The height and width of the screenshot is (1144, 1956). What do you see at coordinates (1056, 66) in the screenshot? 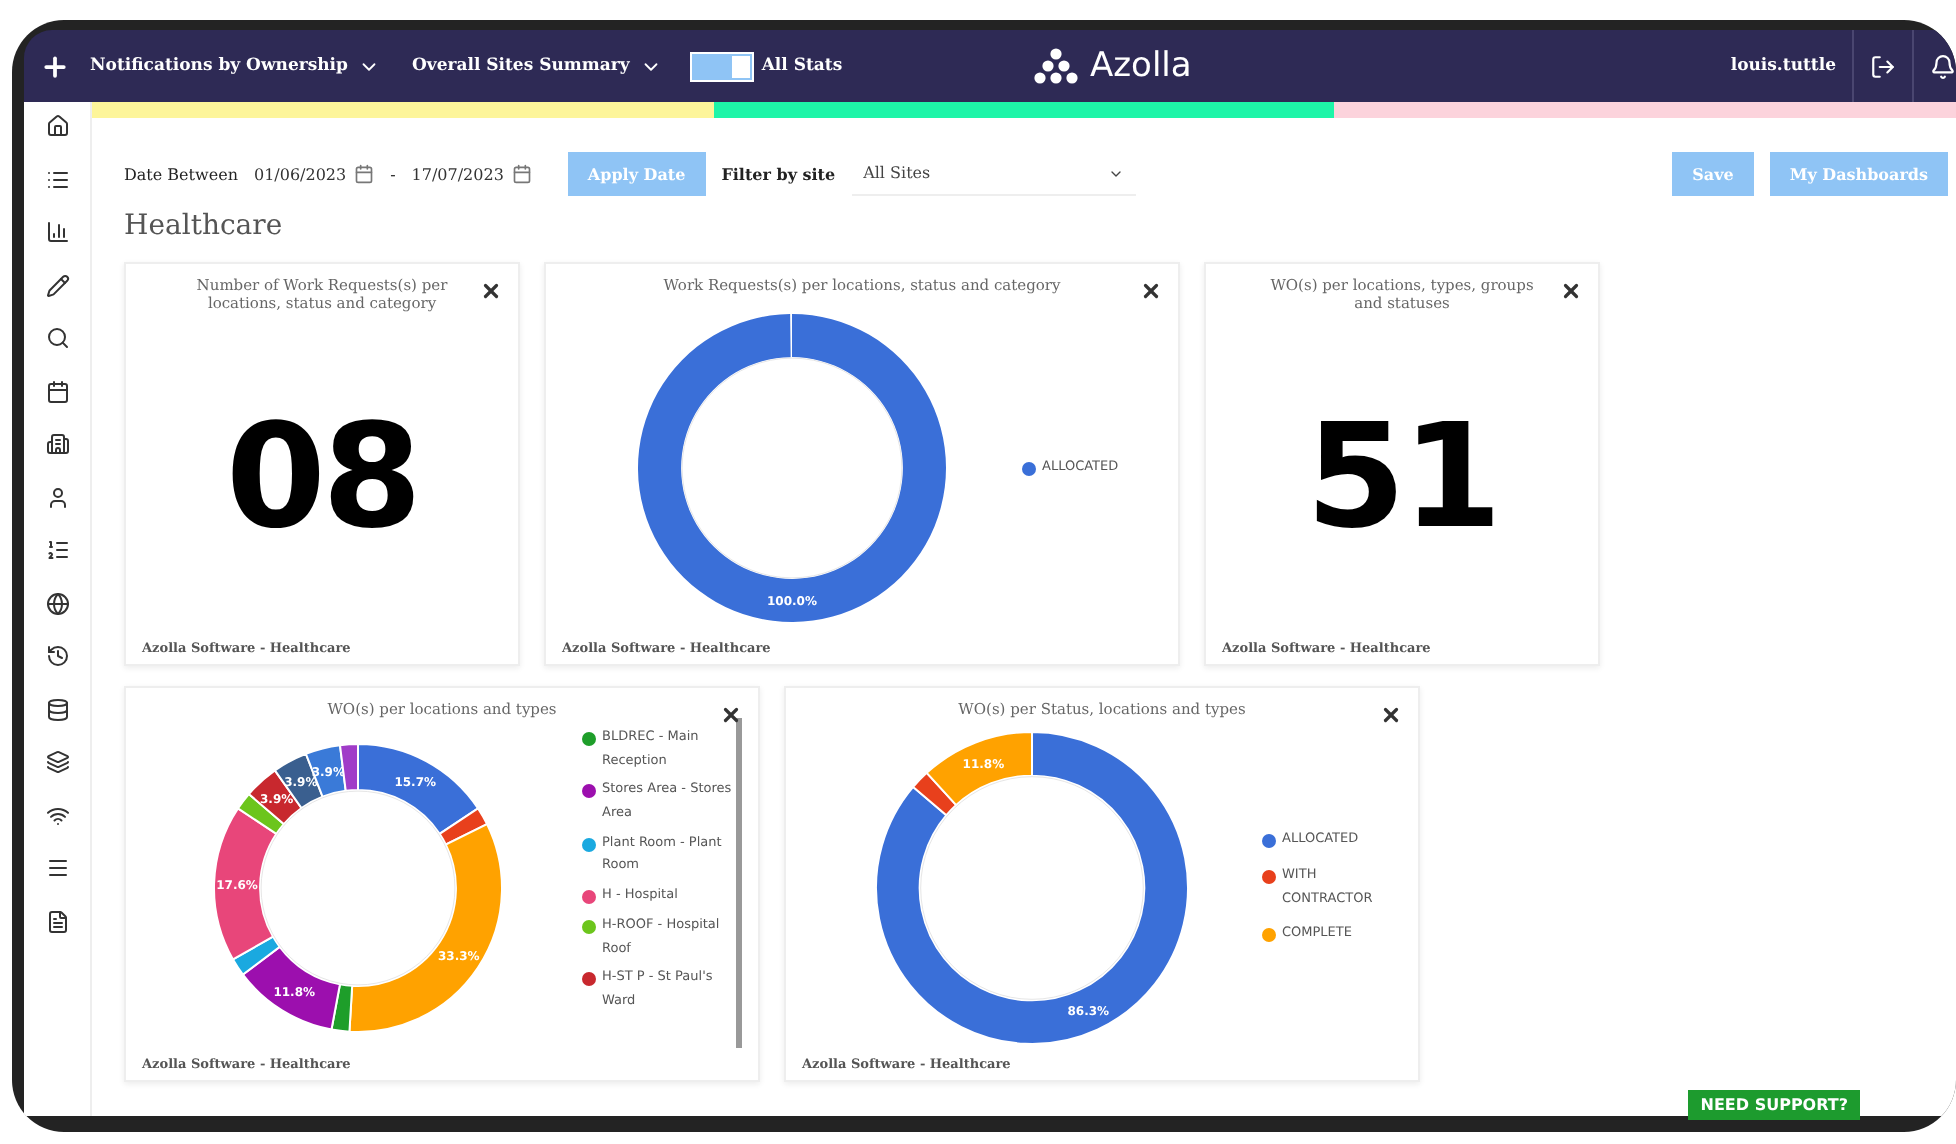
I see `logo-icon` at bounding box center [1056, 66].